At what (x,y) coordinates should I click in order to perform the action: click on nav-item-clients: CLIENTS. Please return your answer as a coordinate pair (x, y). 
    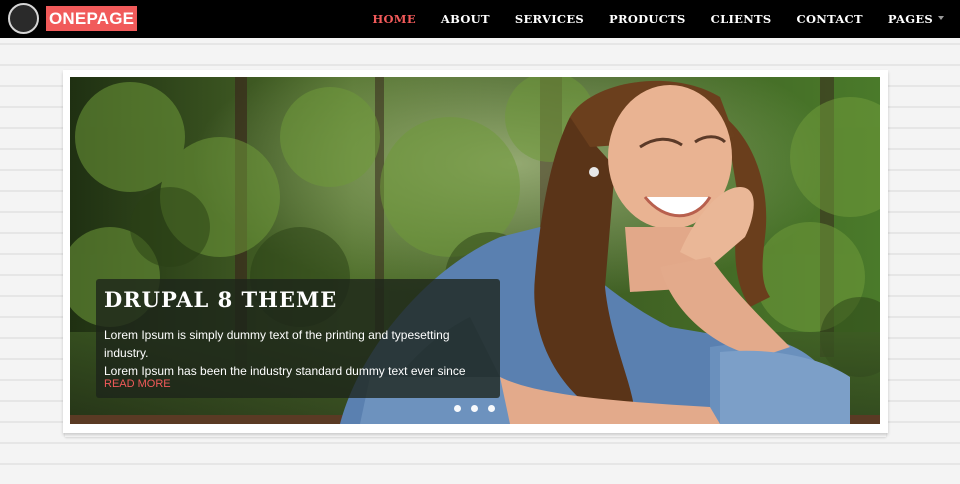
    Looking at the image, I should click on (741, 19).